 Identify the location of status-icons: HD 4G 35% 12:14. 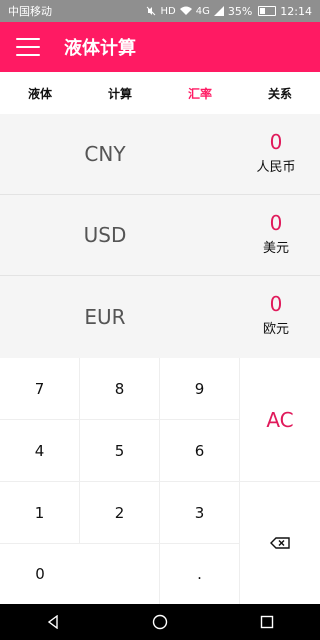
(229, 11).